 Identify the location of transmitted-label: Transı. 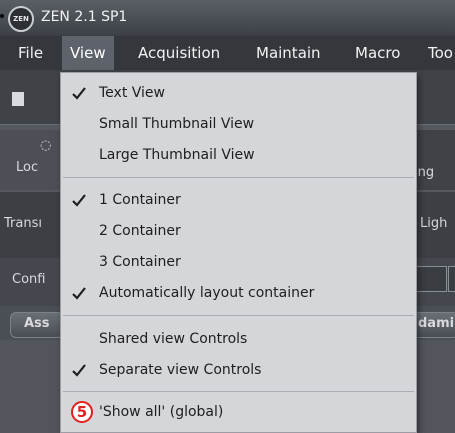
(23, 223).